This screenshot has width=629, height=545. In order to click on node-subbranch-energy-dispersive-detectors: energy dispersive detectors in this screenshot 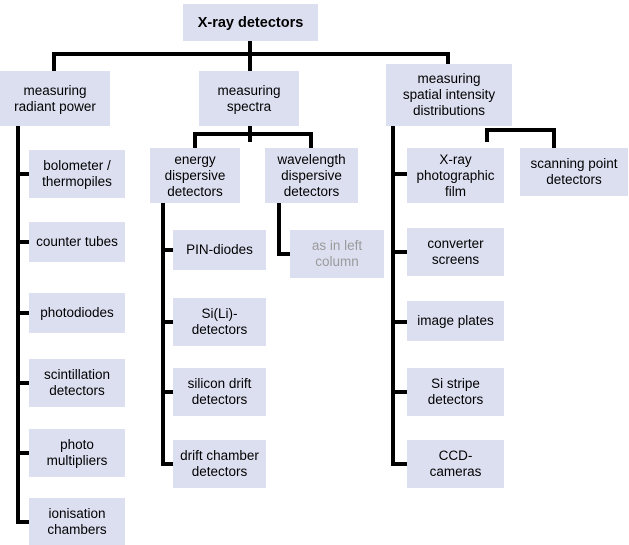, I will do `click(195, 175)`.